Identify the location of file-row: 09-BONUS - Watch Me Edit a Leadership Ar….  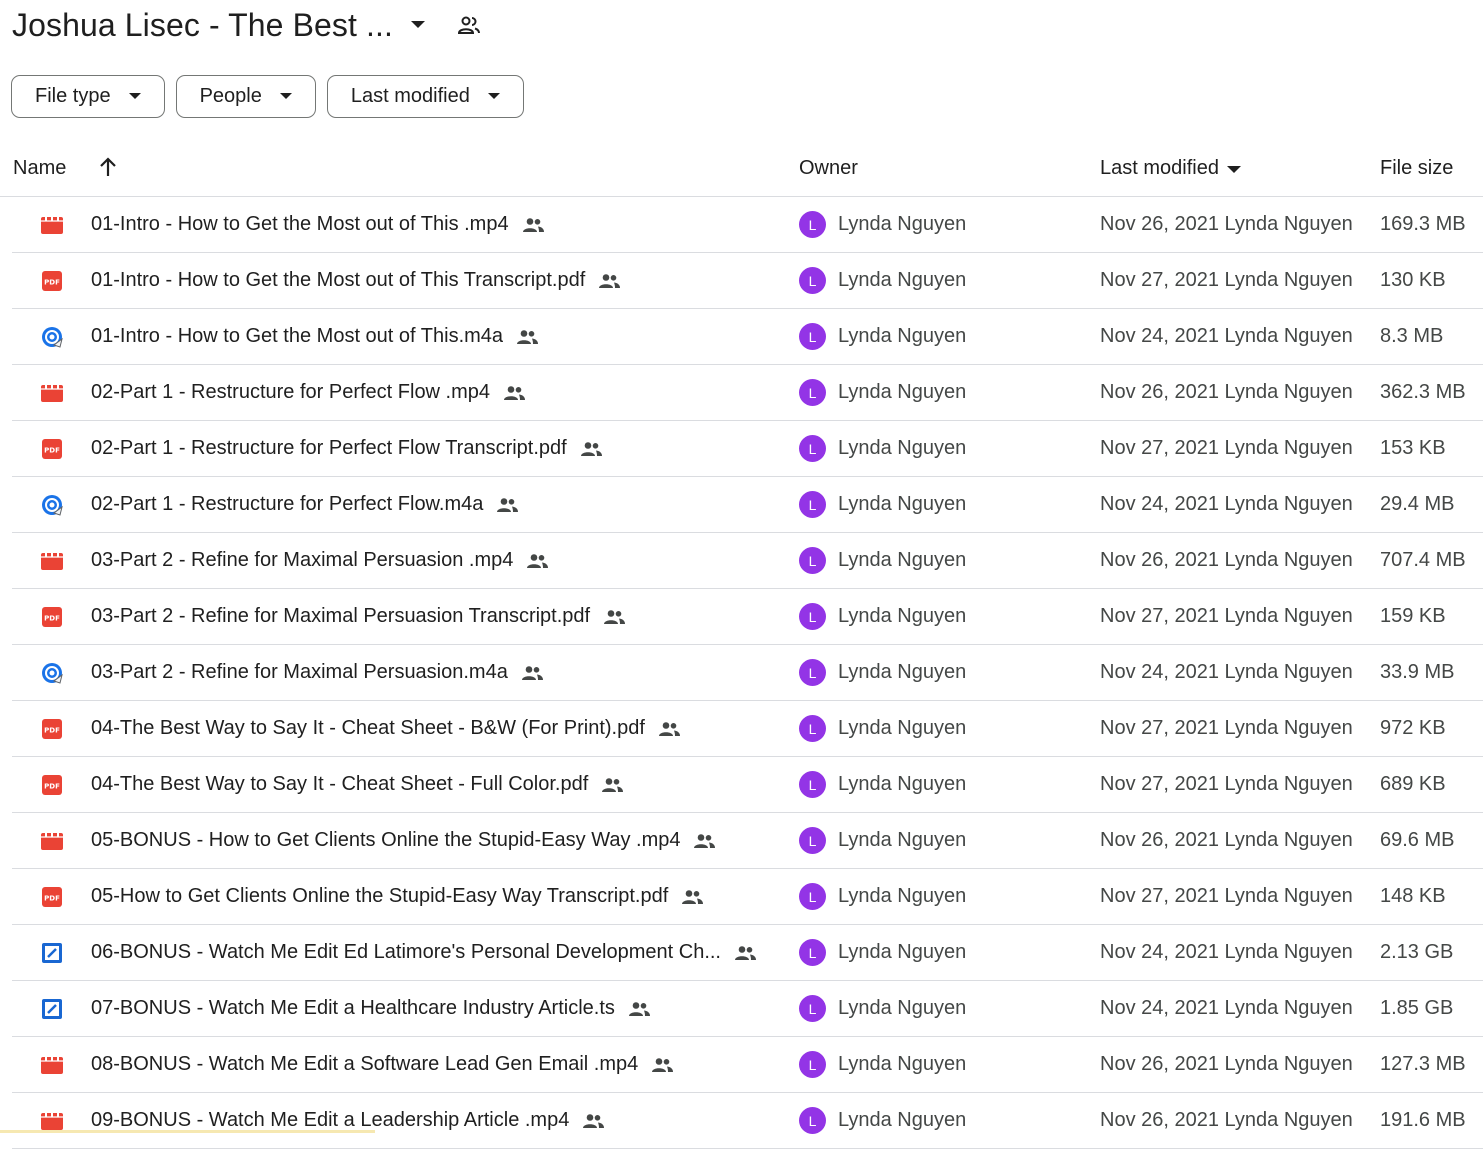
(747, 1121).